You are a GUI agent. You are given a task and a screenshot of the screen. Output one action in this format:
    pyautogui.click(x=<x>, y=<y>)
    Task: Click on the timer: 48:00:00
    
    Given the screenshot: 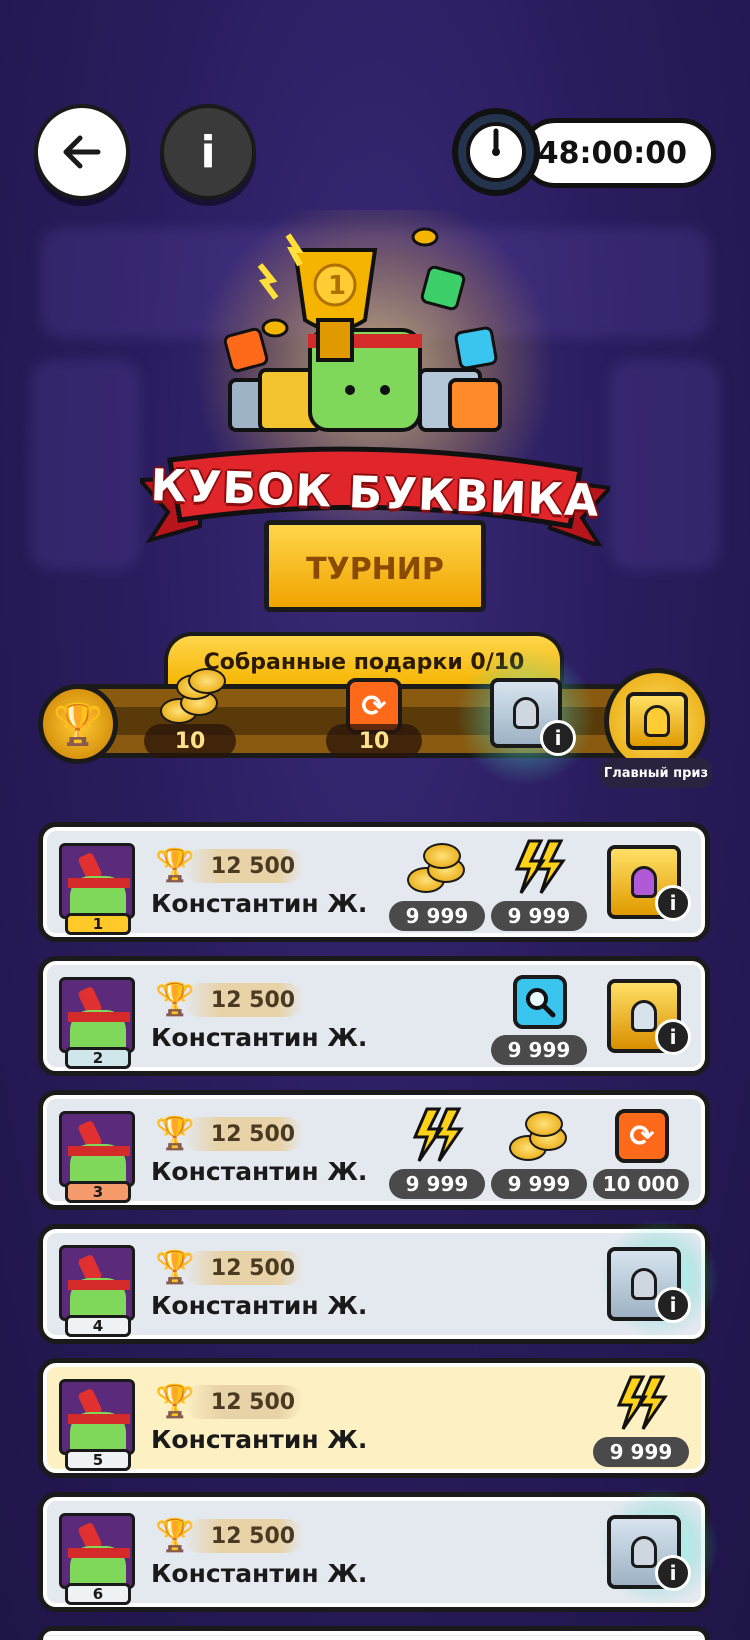 What is the action you would take?
    pyautogui.click(x=618, y=153)
    